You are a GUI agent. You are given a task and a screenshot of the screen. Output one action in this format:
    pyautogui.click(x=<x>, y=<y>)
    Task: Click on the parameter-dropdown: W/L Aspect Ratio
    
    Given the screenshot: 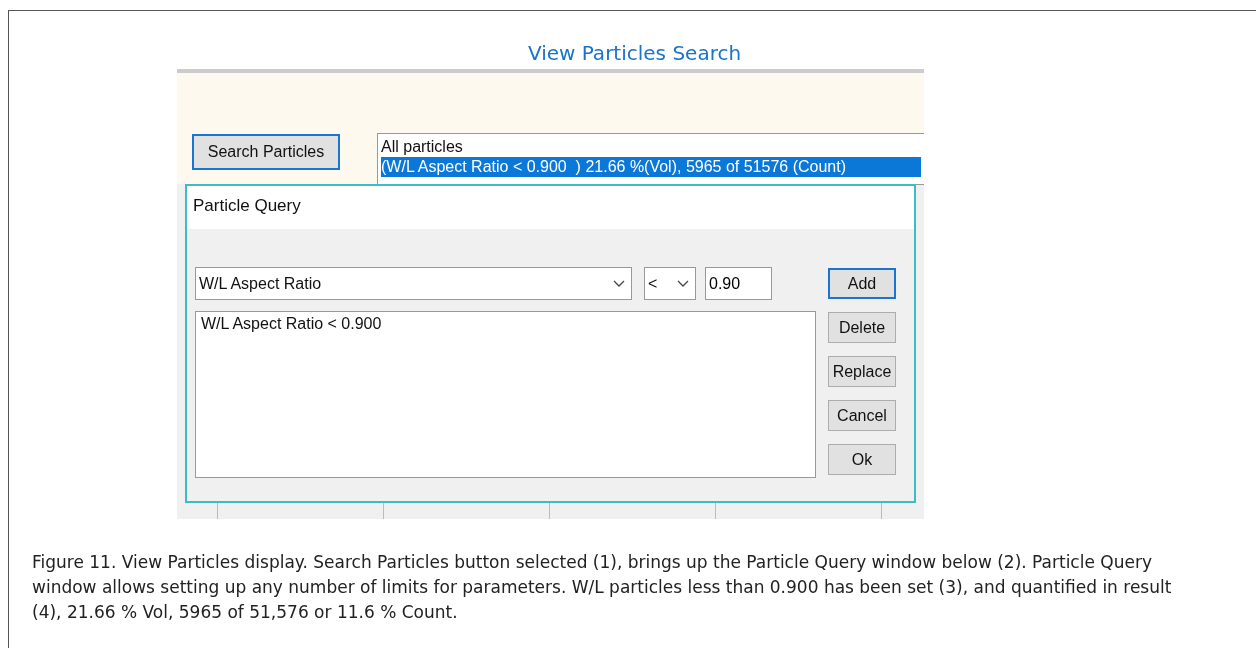 What is the action you would take?
    pyautogui.click(x=413, y=283)
    